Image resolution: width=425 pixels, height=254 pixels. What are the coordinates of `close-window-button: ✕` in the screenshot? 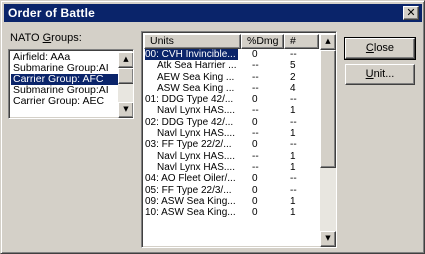 It's located at (411, 13).